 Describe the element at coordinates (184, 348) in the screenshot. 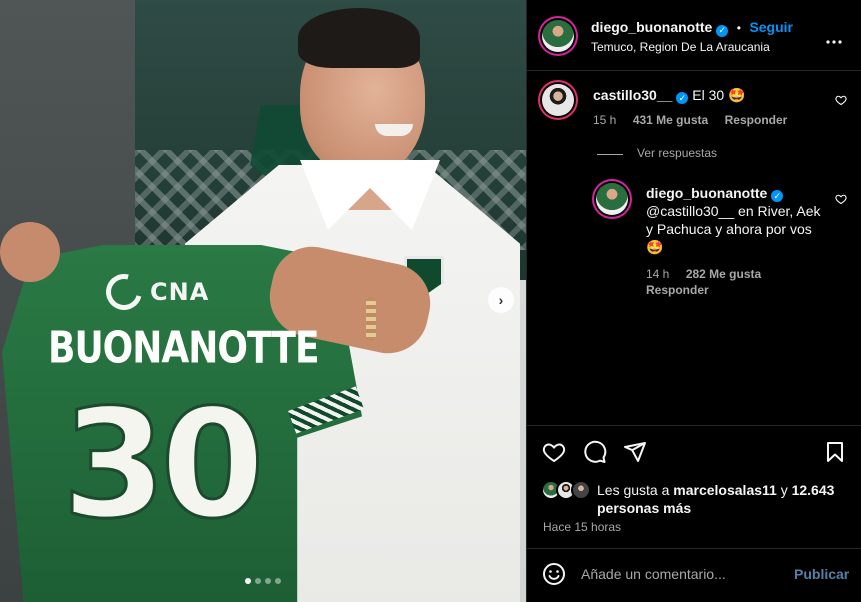

I see `jersey-name: BUONANOTTE` at that location.